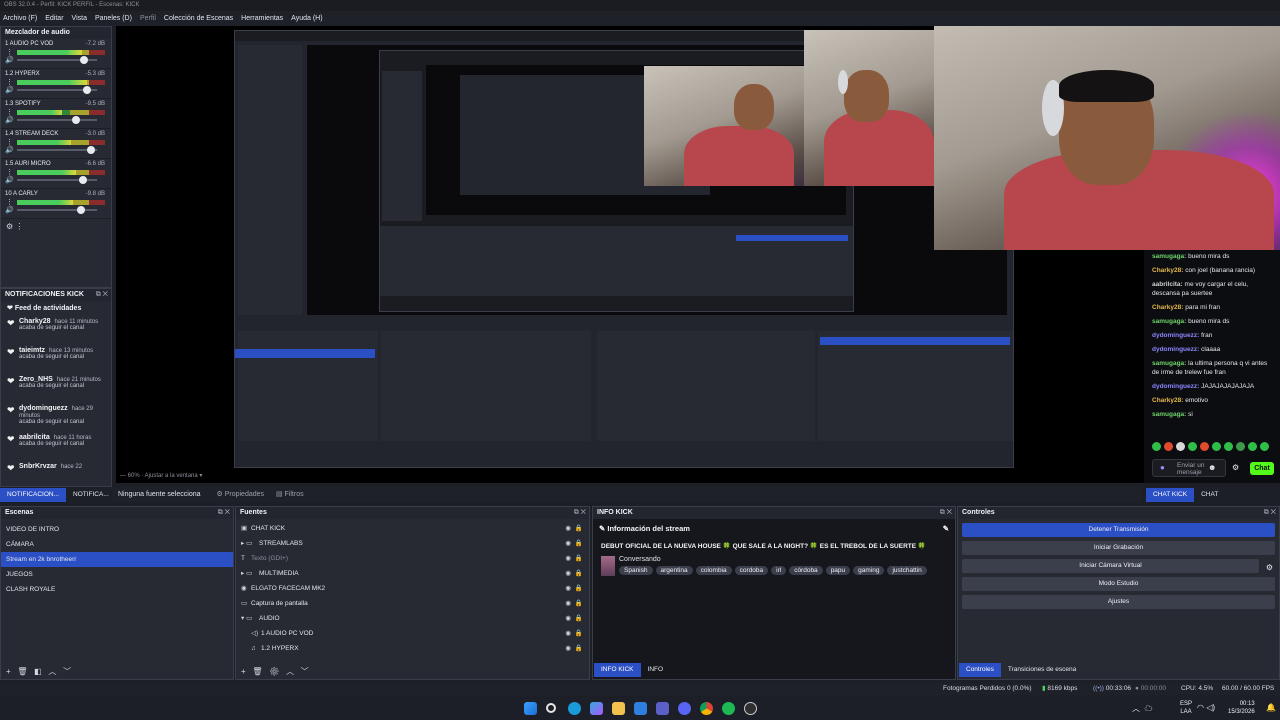  What do you see at coordinates (8, 671) in the screenshot?
I see `add-scene-icon: +` at bounding box center [8, 671].